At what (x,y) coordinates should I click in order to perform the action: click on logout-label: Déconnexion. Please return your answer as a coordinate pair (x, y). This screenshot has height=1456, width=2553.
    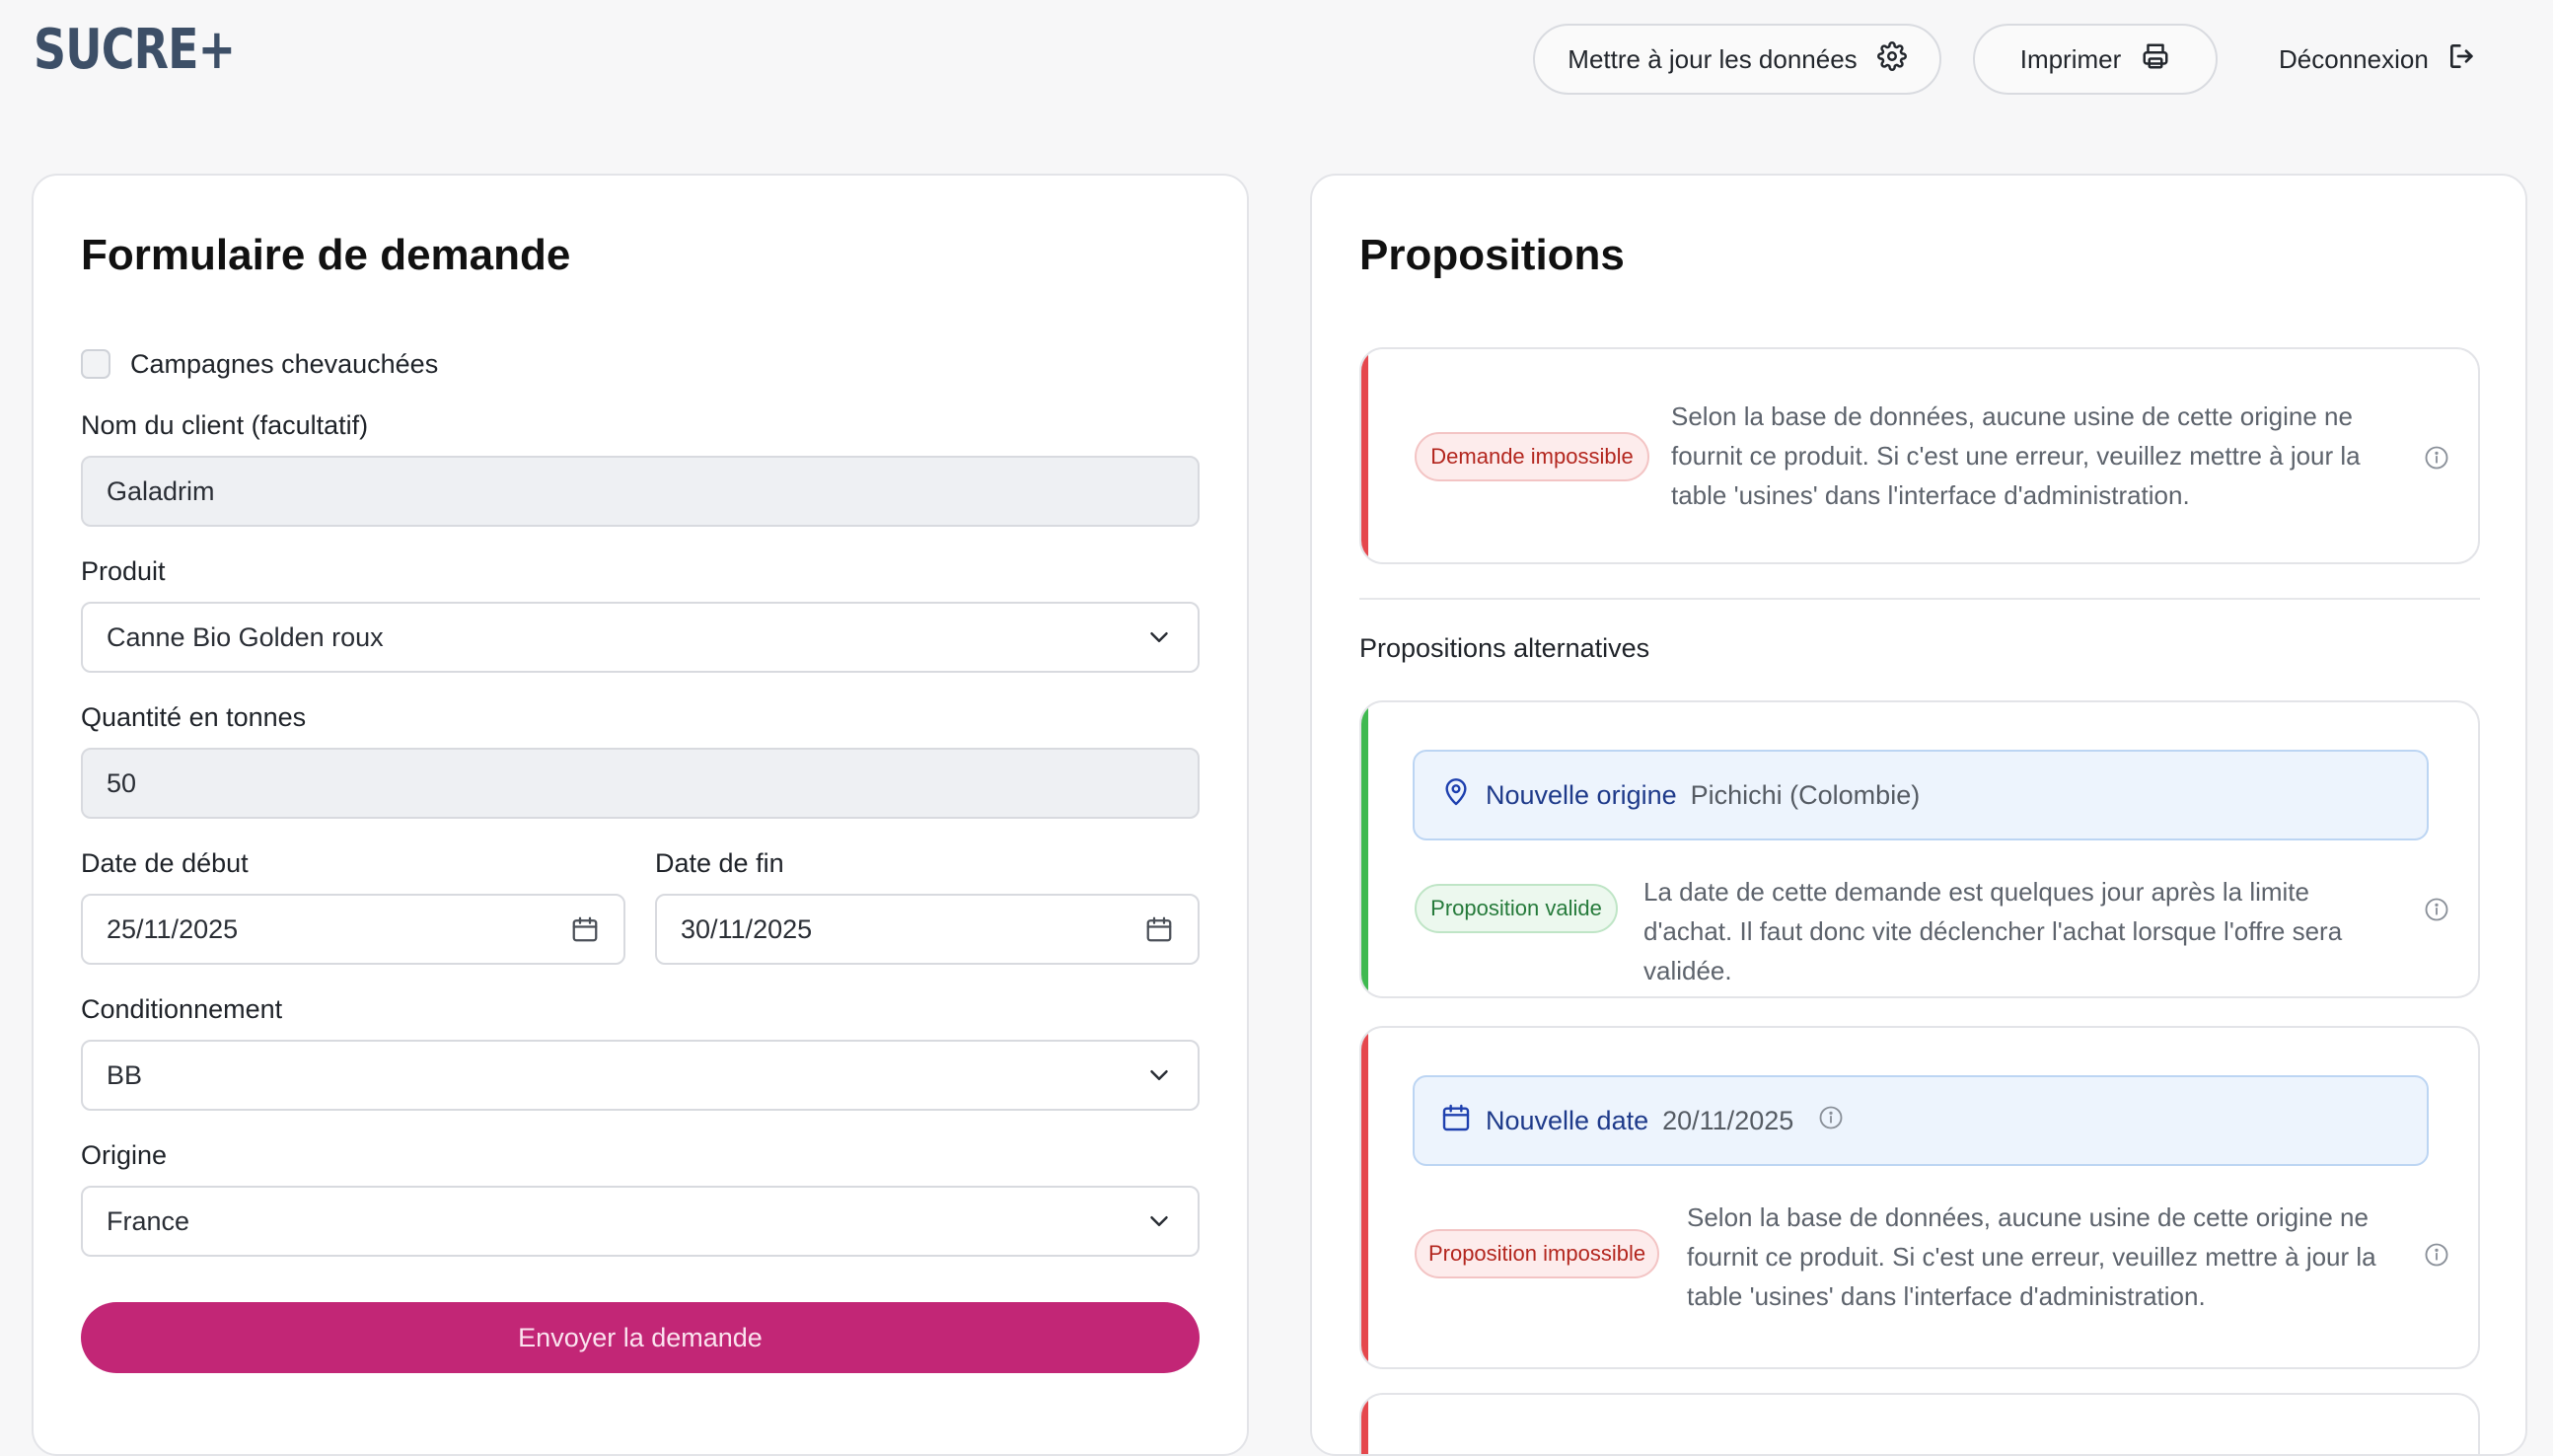
    Looking at the image, I should click on (2354, 58).